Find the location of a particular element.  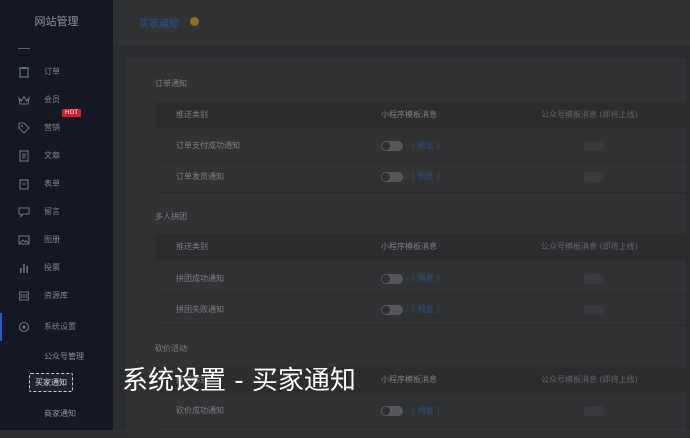

row-label: 拼团失败通知 is located at coordinates (200, 309).